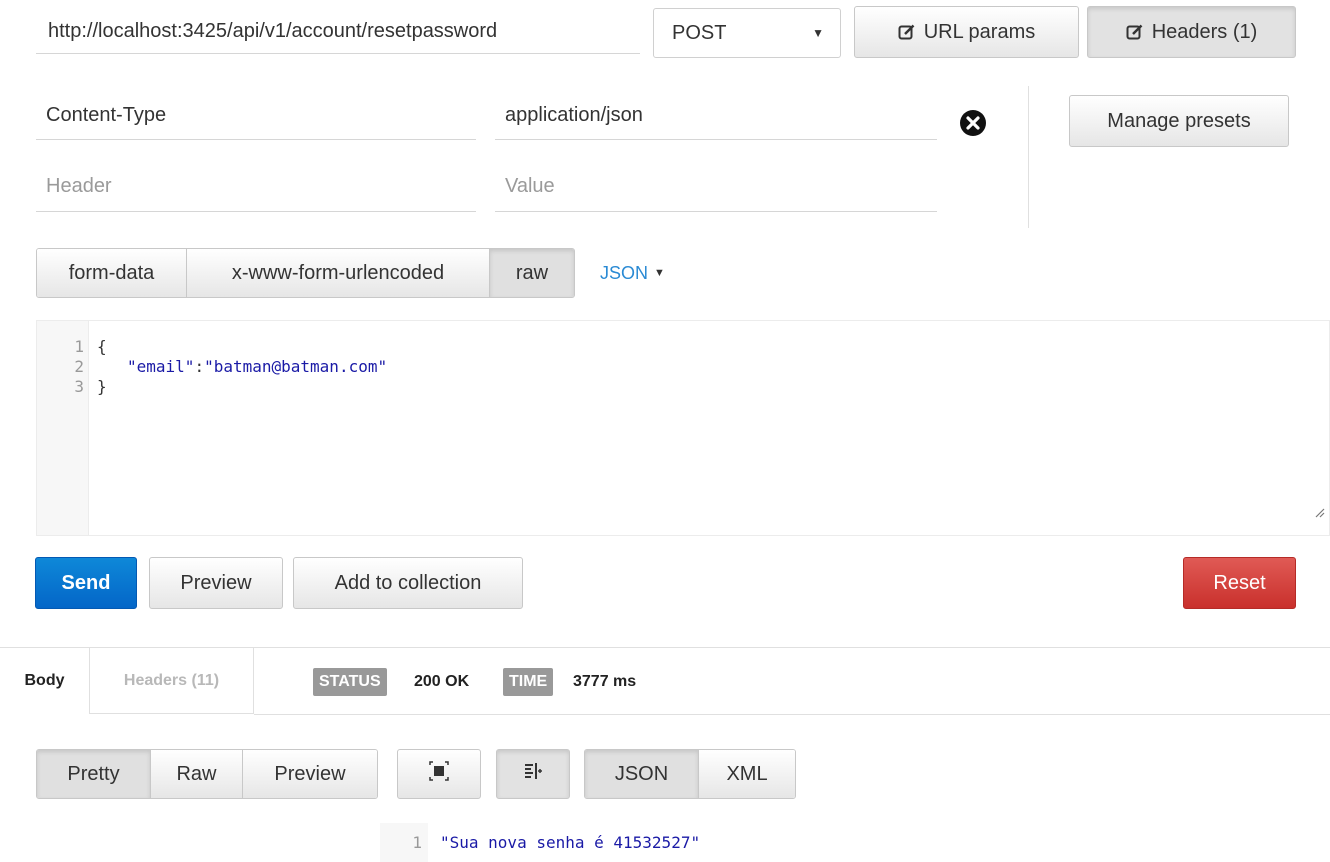 This screenshot has width=1330, height=862. I want to click on view-pretty: Pretty, so click(94, 774).